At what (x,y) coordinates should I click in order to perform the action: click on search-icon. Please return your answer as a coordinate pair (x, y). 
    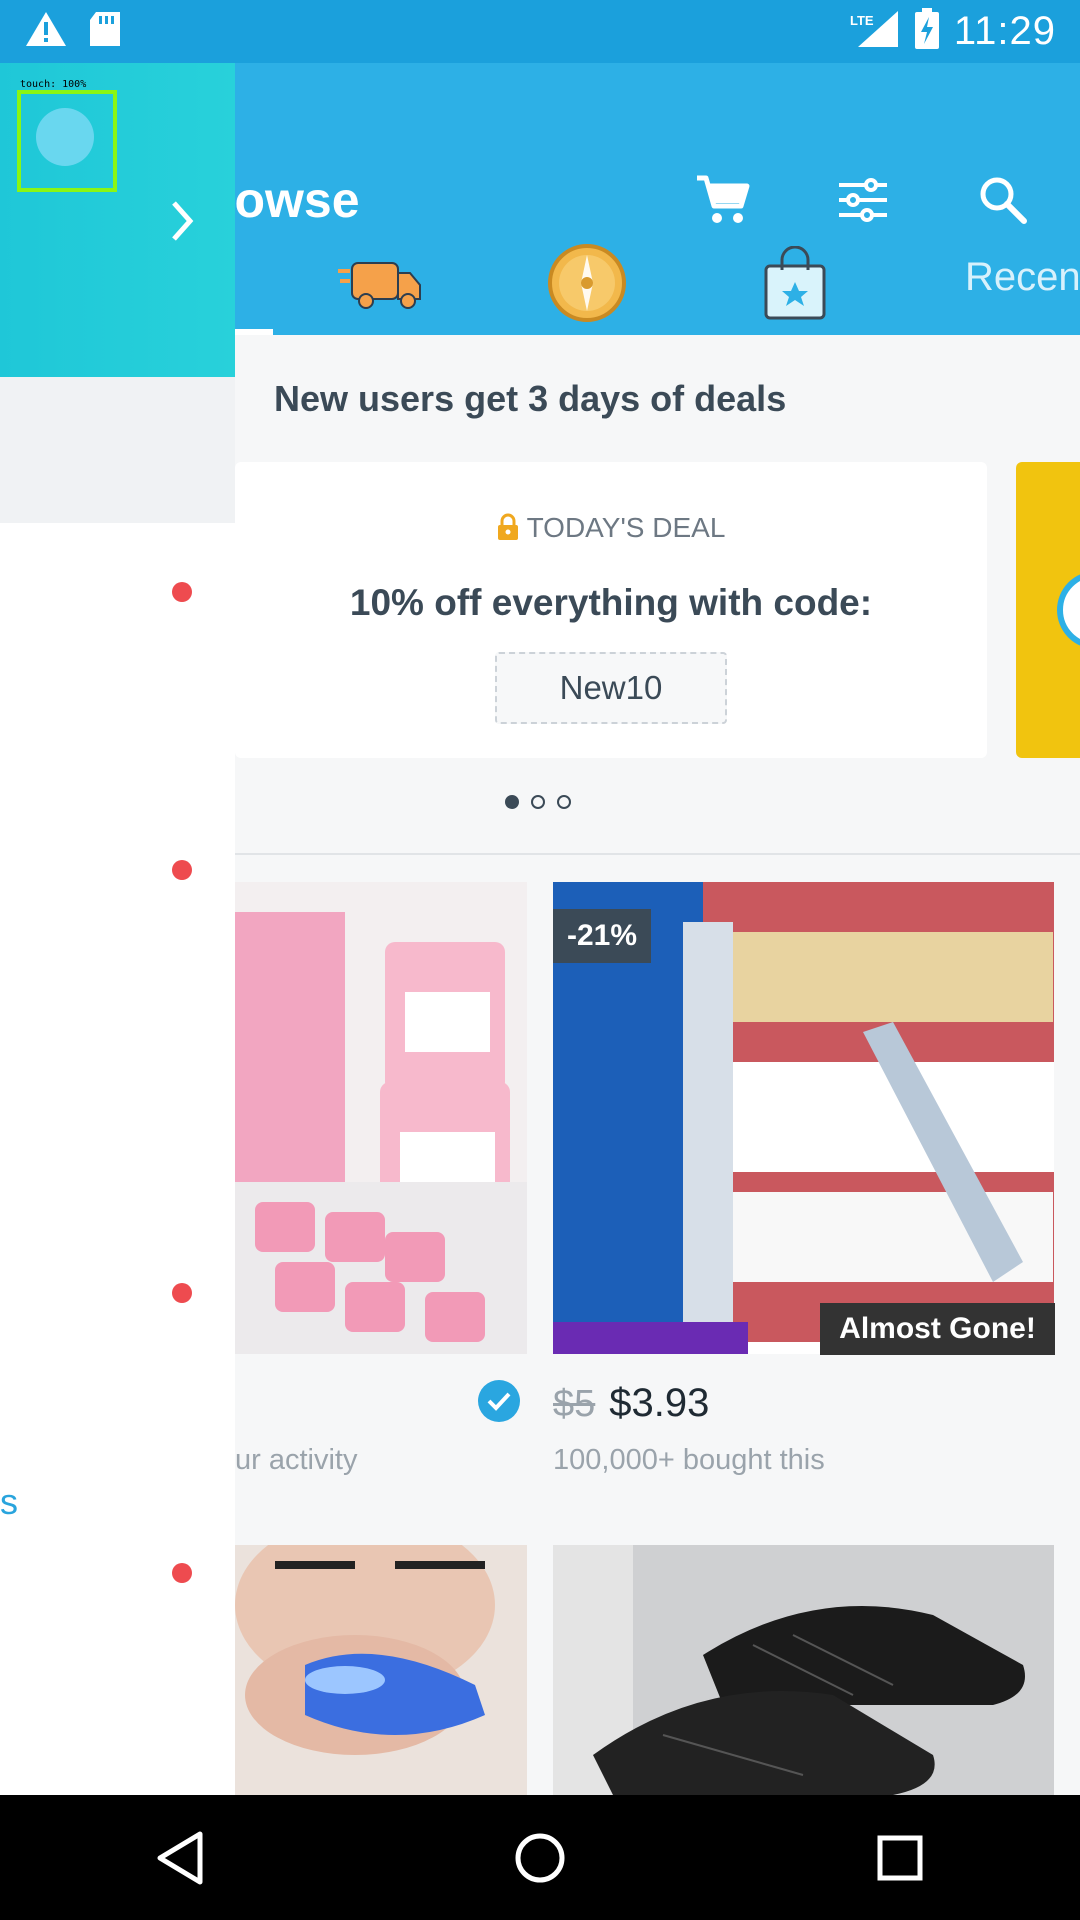
    Looking at the image, I should click on (1003, 200).